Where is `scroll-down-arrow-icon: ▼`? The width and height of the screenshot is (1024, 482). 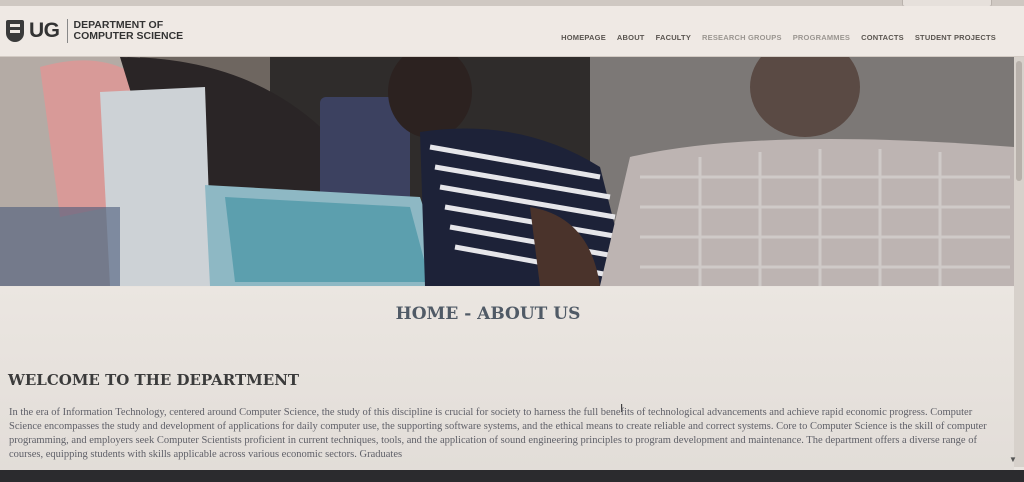
scroll-down-arrow-icon: ▼ is located at coordinates (1013, 459).